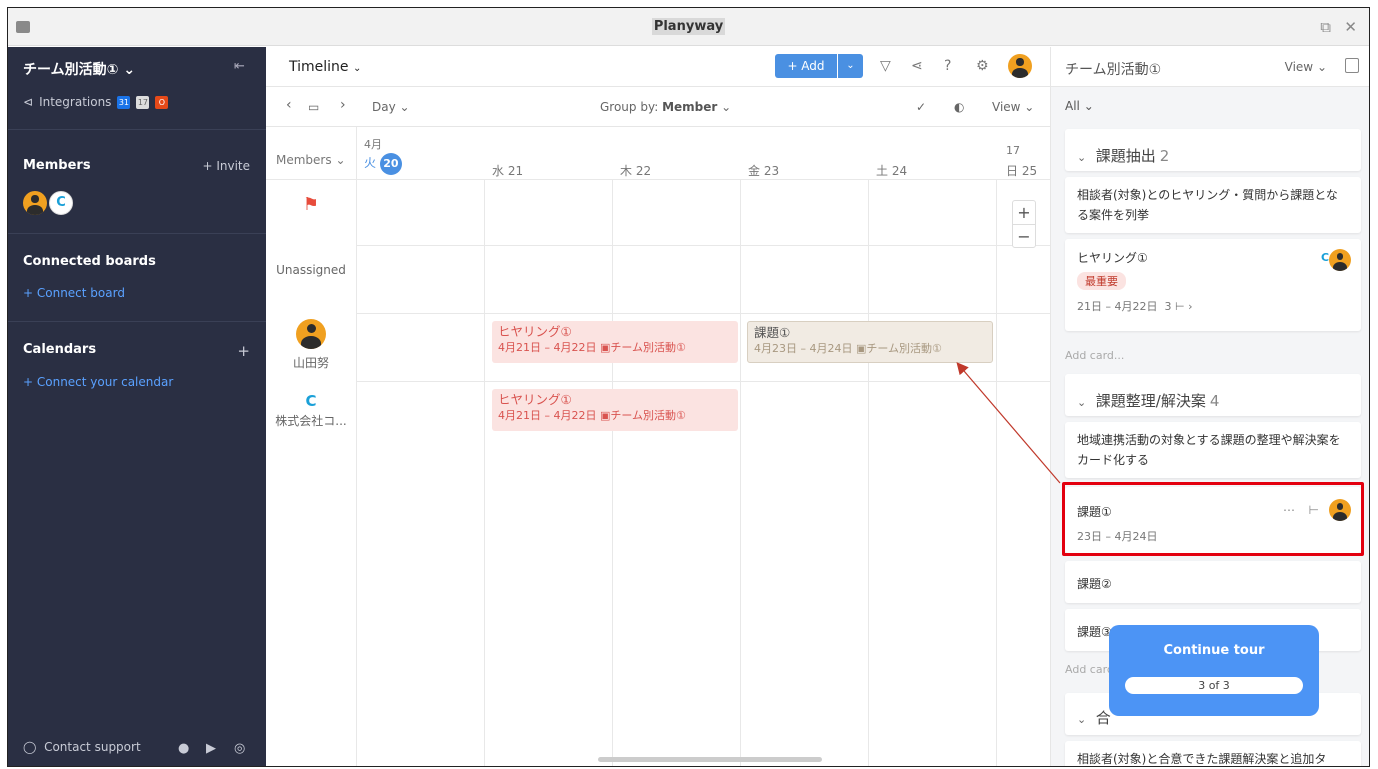 This screenshot has width=1378, height=769. What do you see at coordinates (311, 401) in the screenshot?
I see `company-logo-icon: C` at bounding box center [311, 401].